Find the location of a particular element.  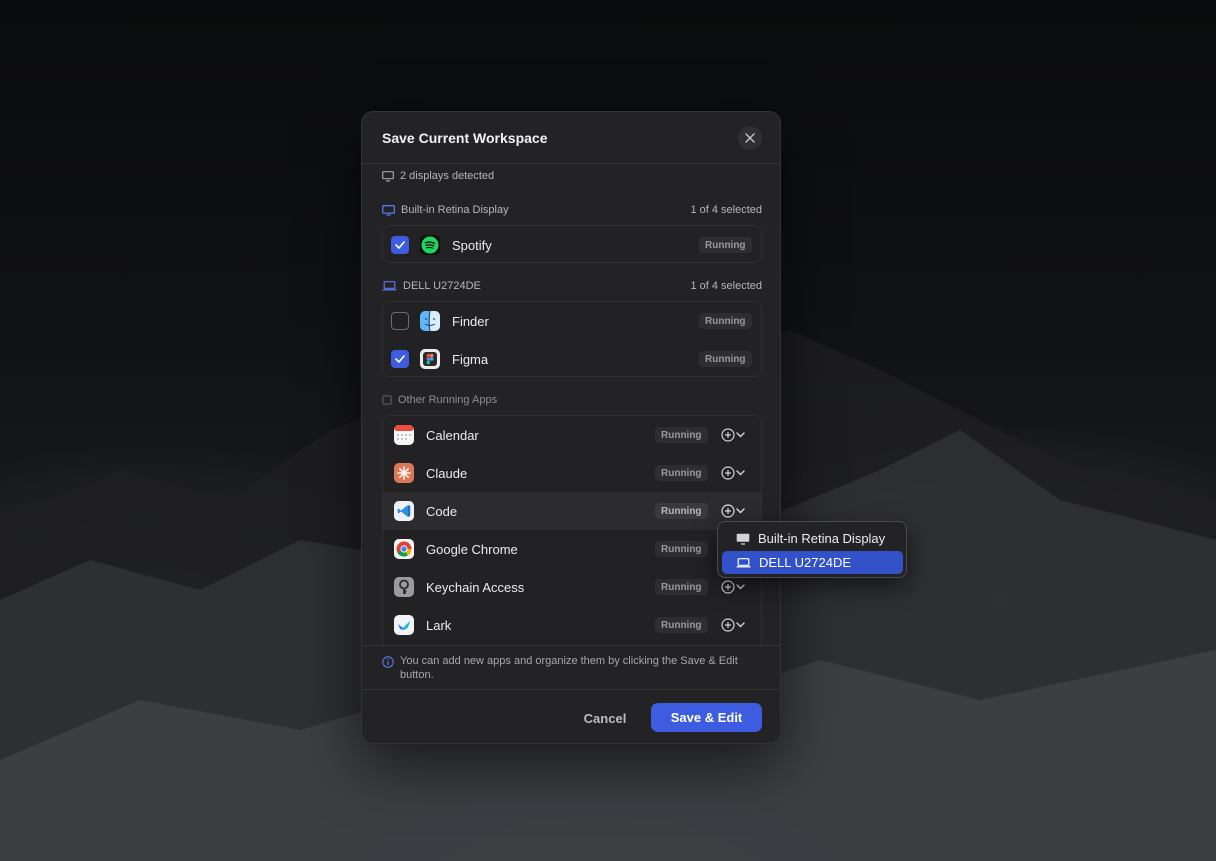

builtin-display-apps: Spotify Running is located at coordinates (572, 244).